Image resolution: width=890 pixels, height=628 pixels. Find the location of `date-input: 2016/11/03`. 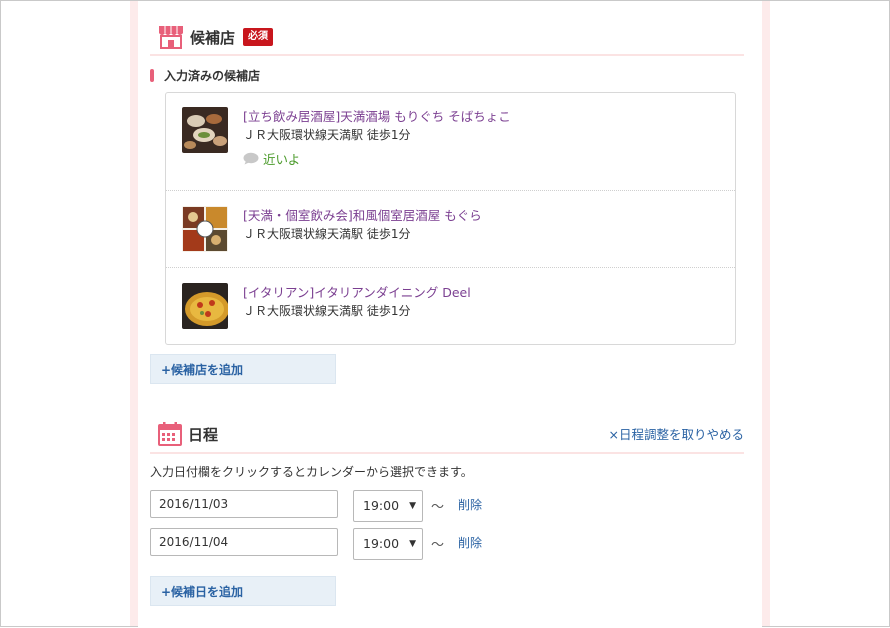

date-input: 2016/11/03 is located at coordinates (244, 504).